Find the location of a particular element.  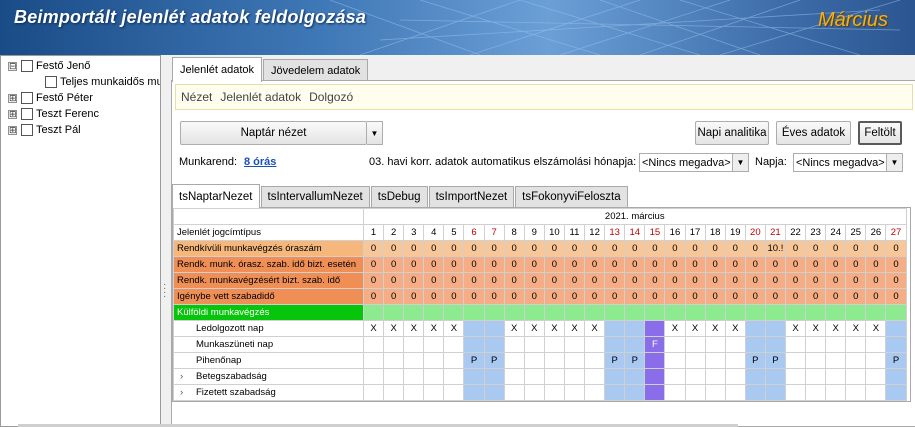

day-header: 21 is located at coordinates (775, 232).